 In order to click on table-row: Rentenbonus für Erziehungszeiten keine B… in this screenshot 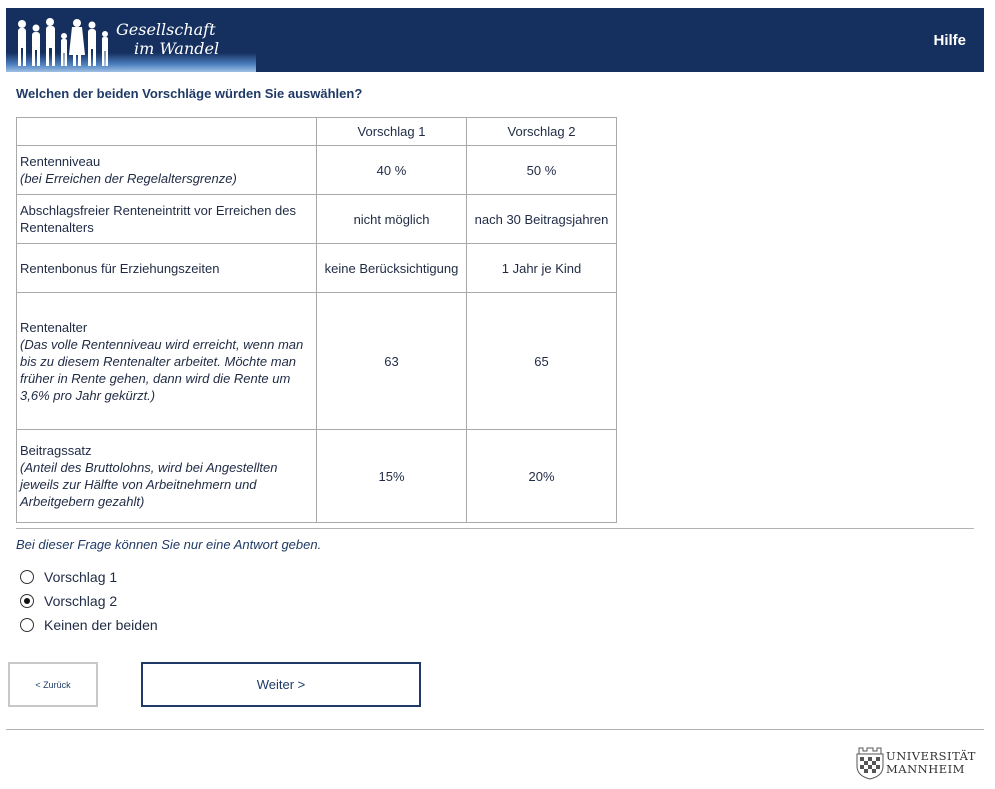, I will do `click(316, 268)`.